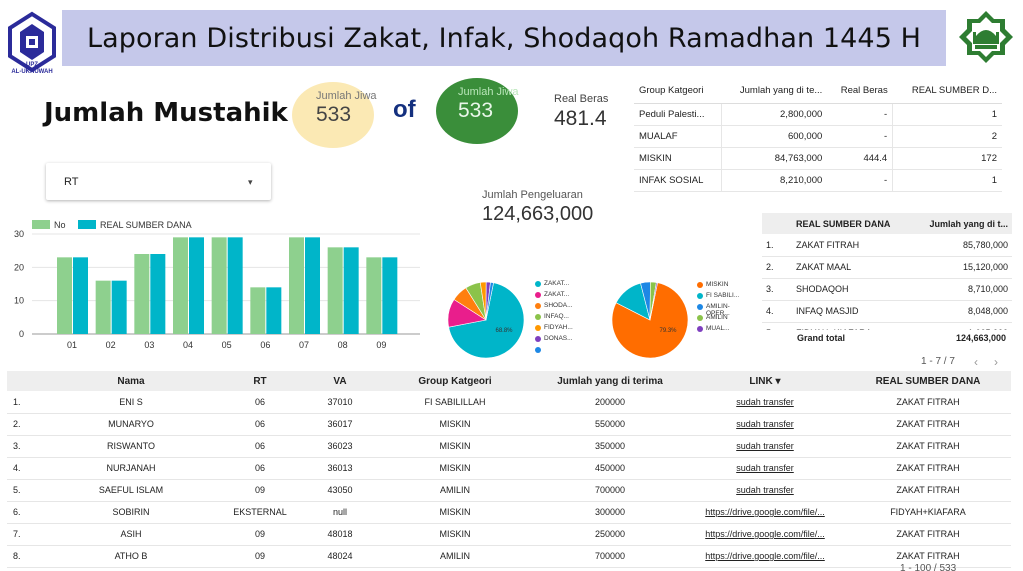  I want to click on table-row: Peduli Palesti... 2,800,000-1, so click(818, 114).